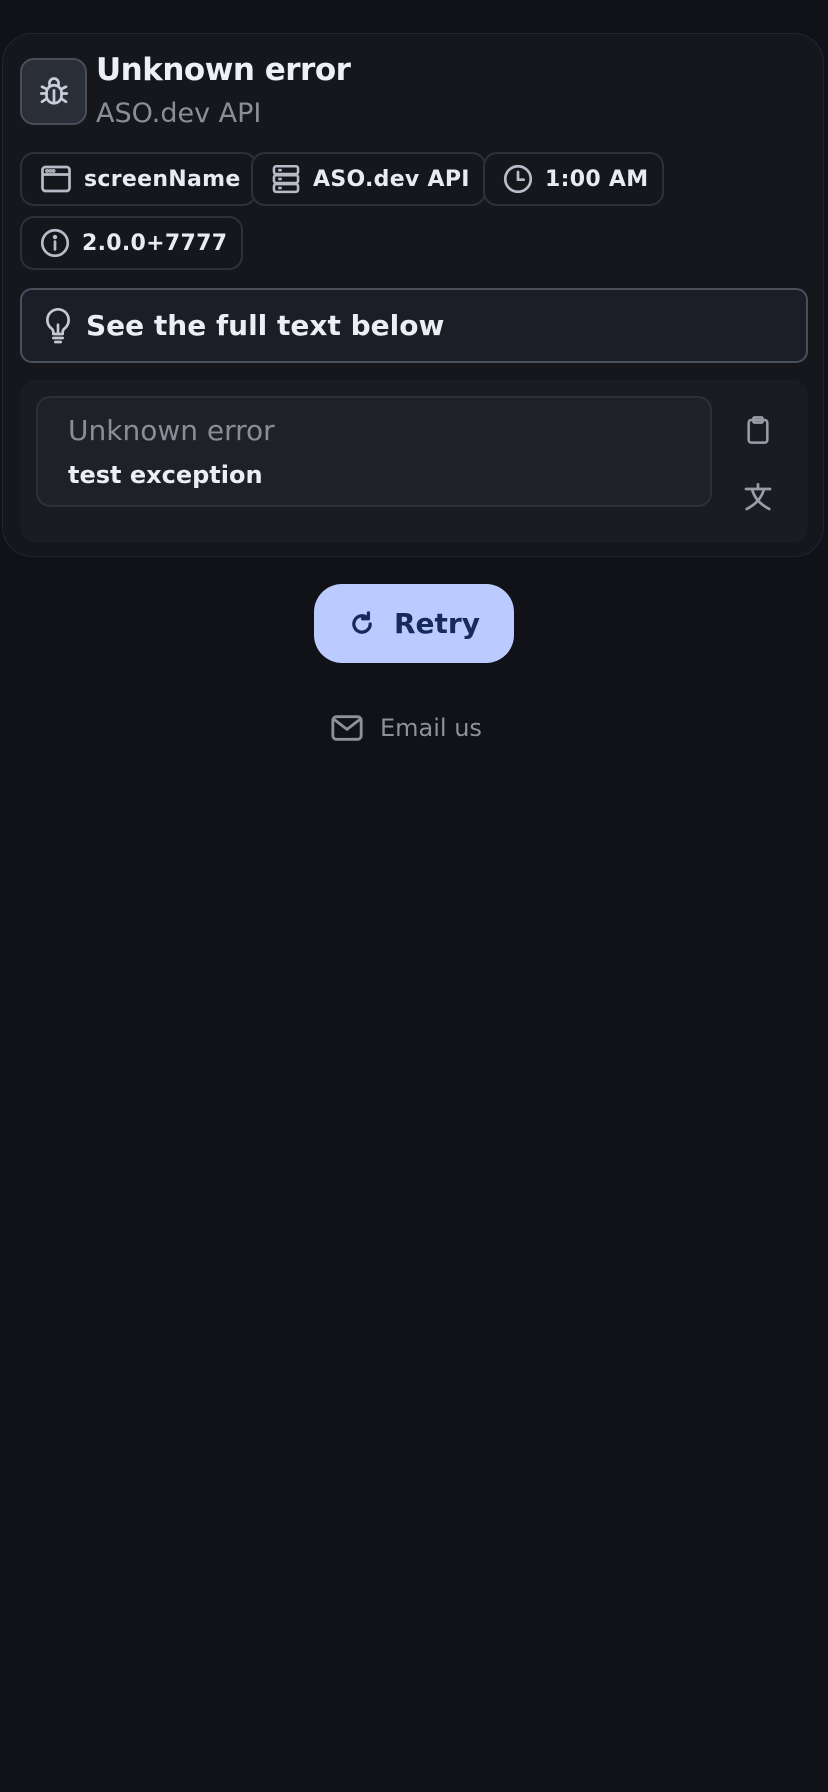  I want to click on browser-window-icon, so click(56, 179).